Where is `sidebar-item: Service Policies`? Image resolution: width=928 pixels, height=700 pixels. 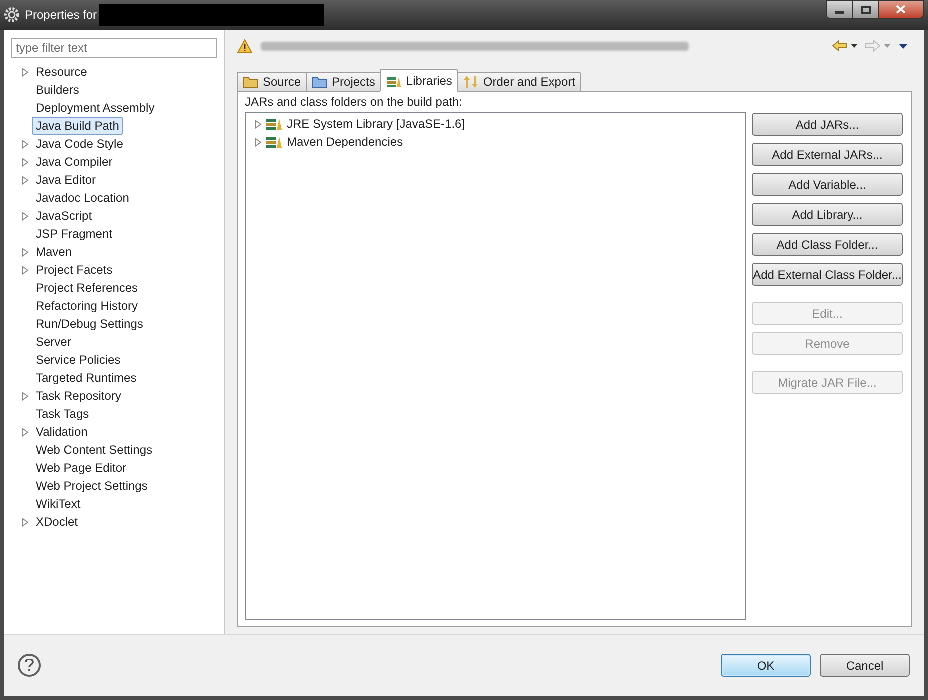
sidebar-item: Service Policies is located at coordinates (78, 360).